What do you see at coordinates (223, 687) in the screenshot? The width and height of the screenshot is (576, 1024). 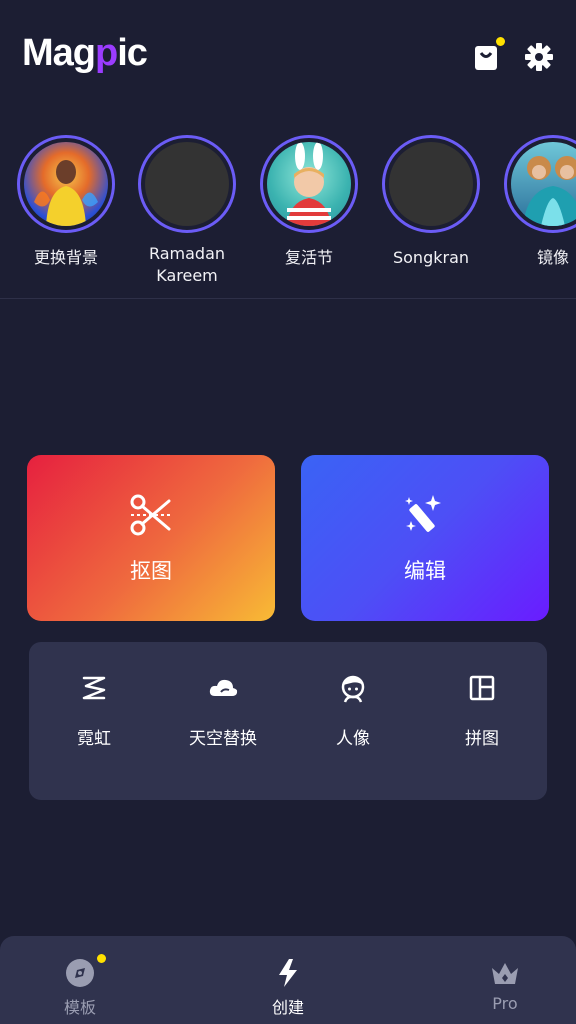 I see `cloud-icon` at bounding box center [223, 687].